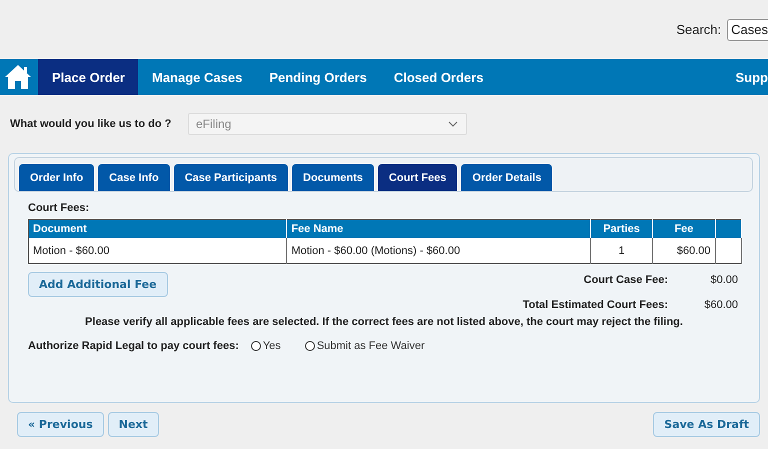 Image resolution: width=768 pixels, height=449 pixels. Describe the element at coordinates (133, 346) in the screenshot. I see `authorize-label: Authorize Rapid Legal to pay court fees:` at that location.